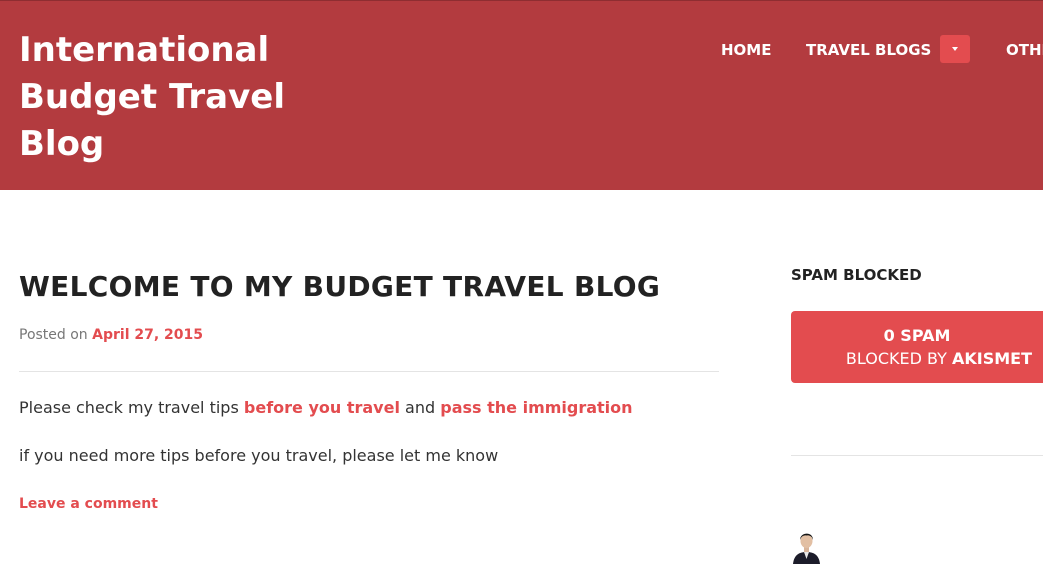 This screenshot has width=1043, height=564. I want to click on post-meta: Posted on April 27, 2015, so click(111, 335).